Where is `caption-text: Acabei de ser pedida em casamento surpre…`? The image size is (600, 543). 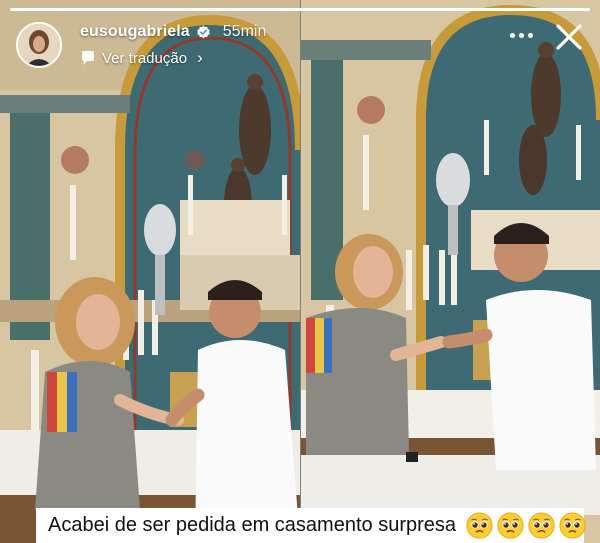 caption-text: Acabei de ser pedida em casamento surpre… is located at coordinates (252, 525).